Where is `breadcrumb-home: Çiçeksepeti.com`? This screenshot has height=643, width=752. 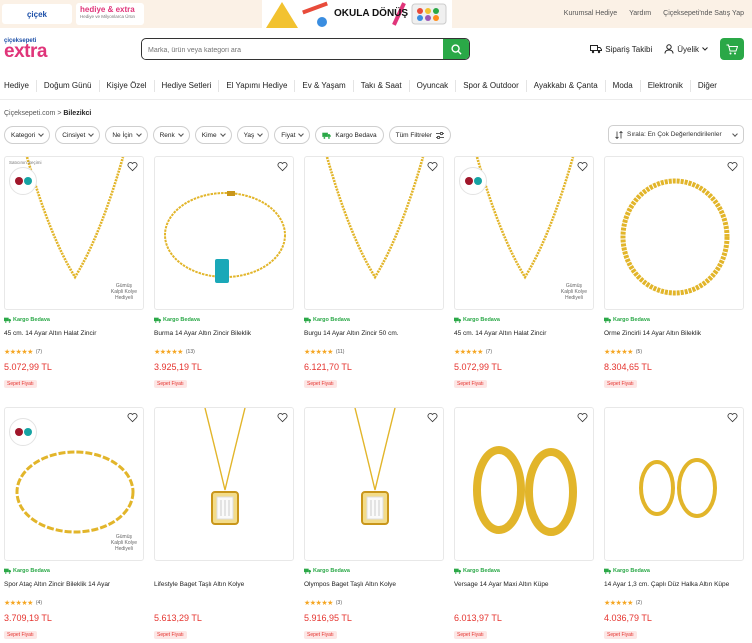 breadcrumb-home: Çiçeksepeti.com is located at coordinates (29, 113).